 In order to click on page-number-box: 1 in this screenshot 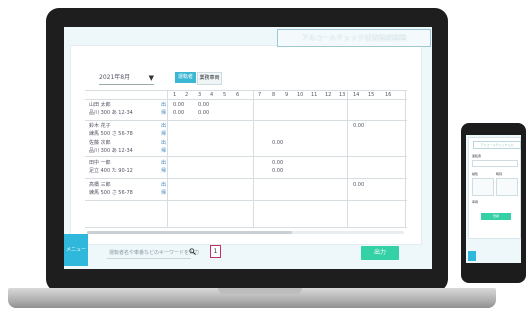, I will do `click(215, 251)`.